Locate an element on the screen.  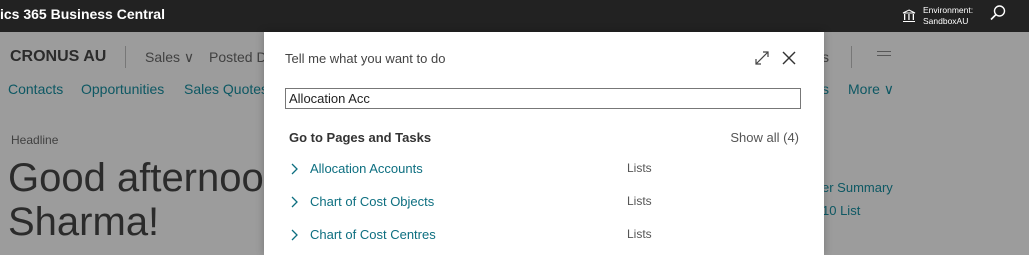
environment-indicator: Environment: SandboxAU is located at coordinates (937, 16).